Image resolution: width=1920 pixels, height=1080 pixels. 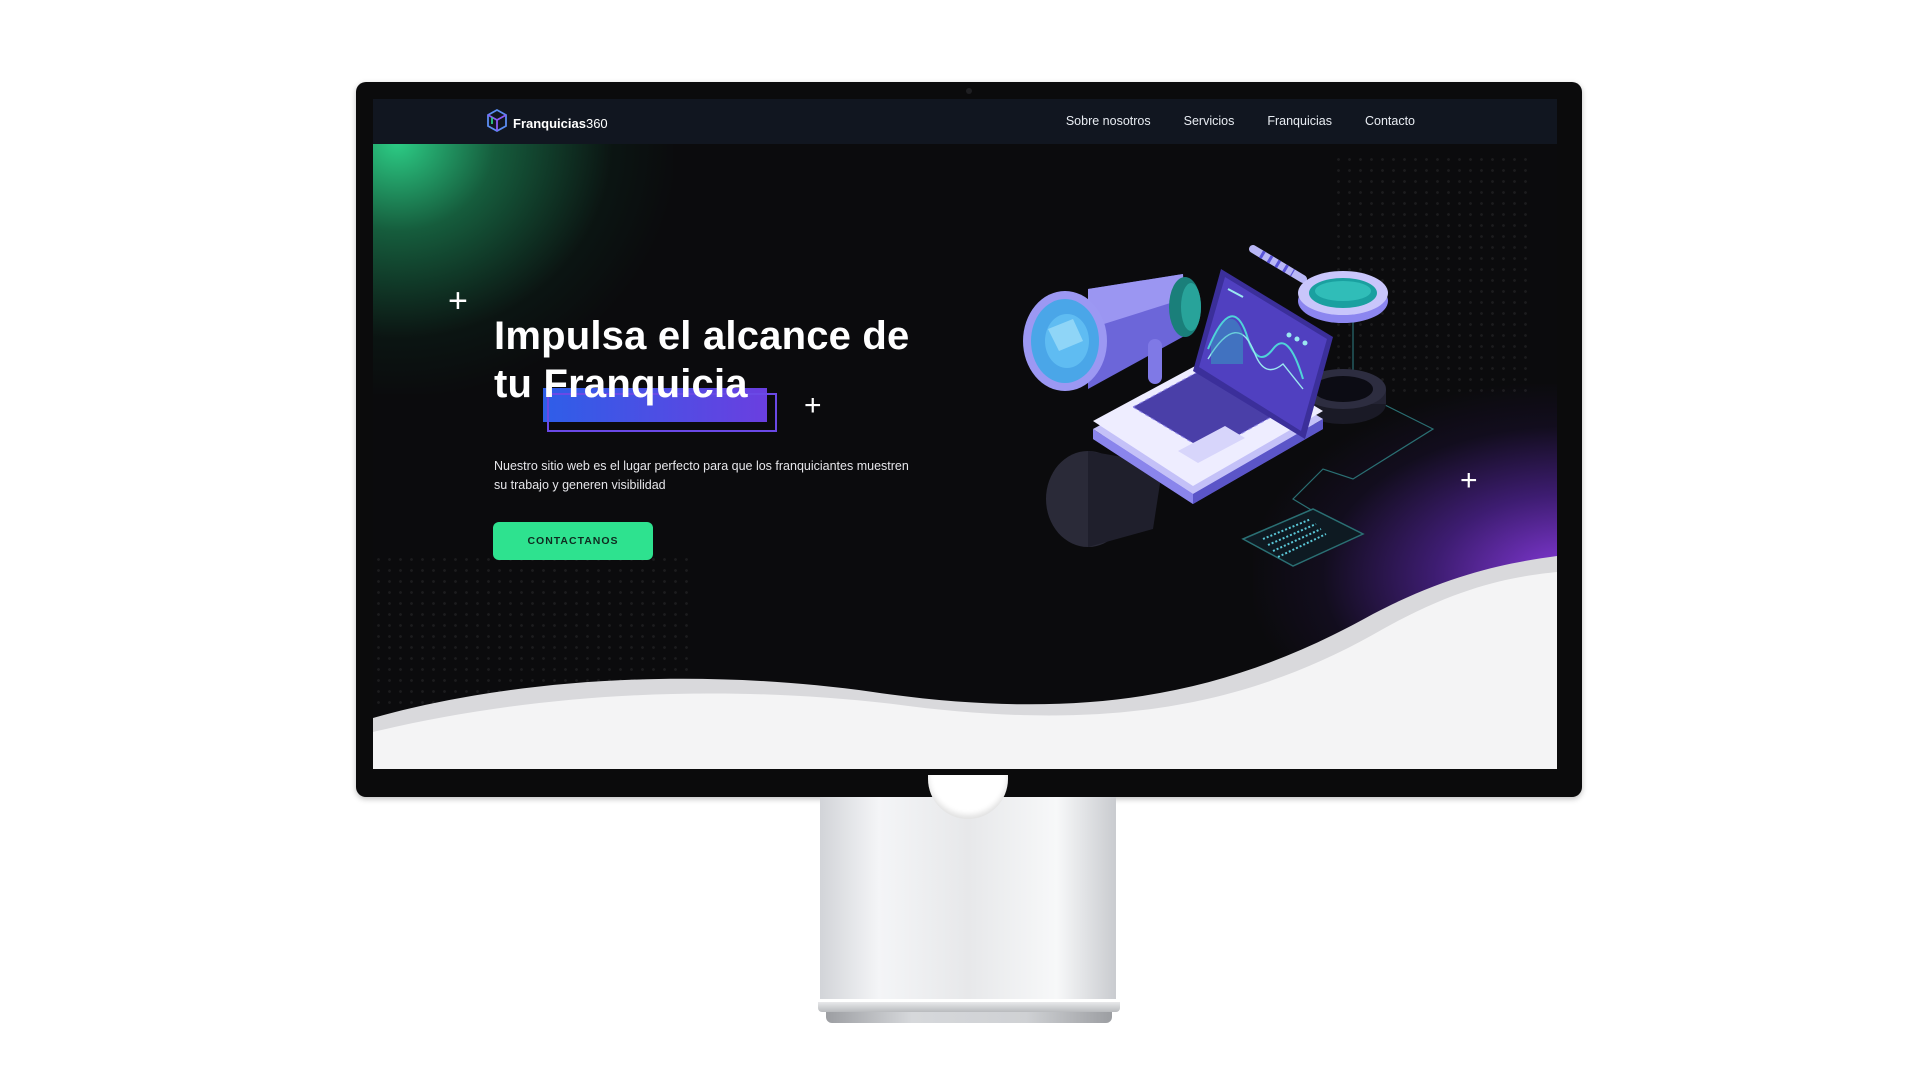 What do you see at coordinates (965, 662) in the screenshot?
I see `bottom-wave` at bounding box center [965, 662].